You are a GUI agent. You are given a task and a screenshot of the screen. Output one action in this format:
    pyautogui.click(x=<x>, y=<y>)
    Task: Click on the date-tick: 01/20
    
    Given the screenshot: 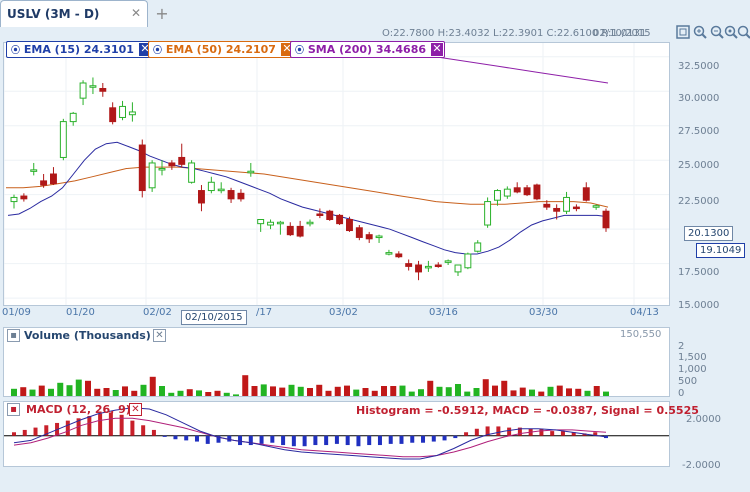 What is the action you would take?
    pyautogui.click(x=80, y=312)
    